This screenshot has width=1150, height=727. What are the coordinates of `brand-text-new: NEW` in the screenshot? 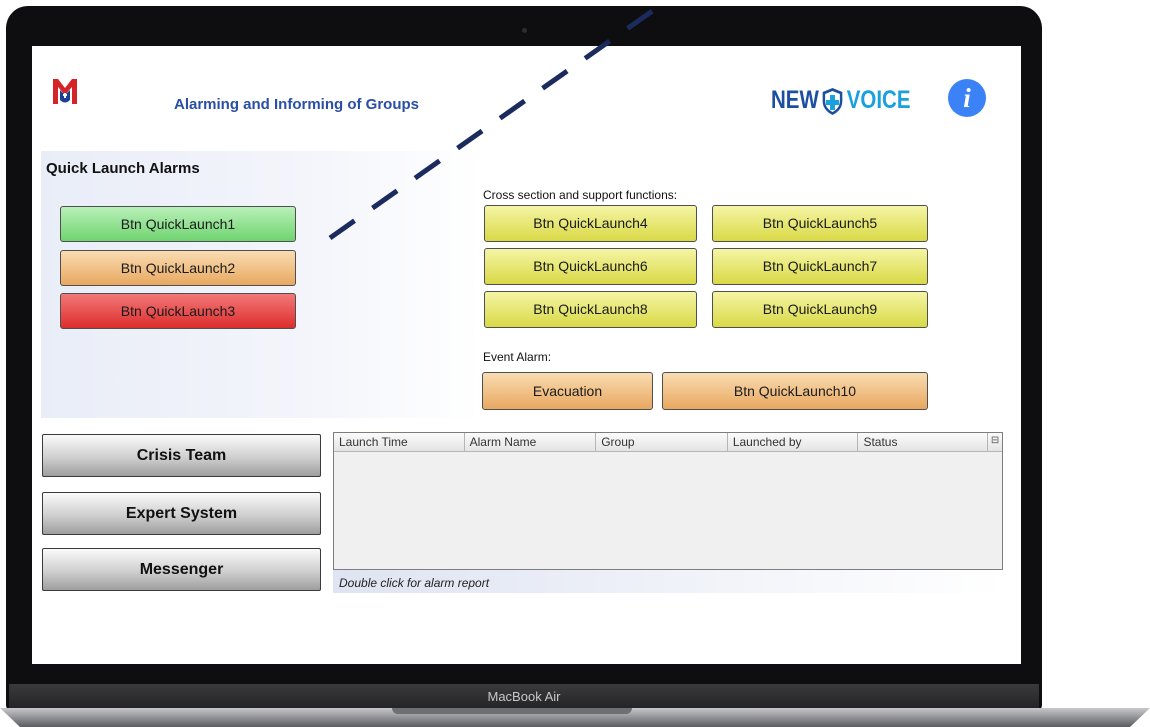 It's located at (795, 100).